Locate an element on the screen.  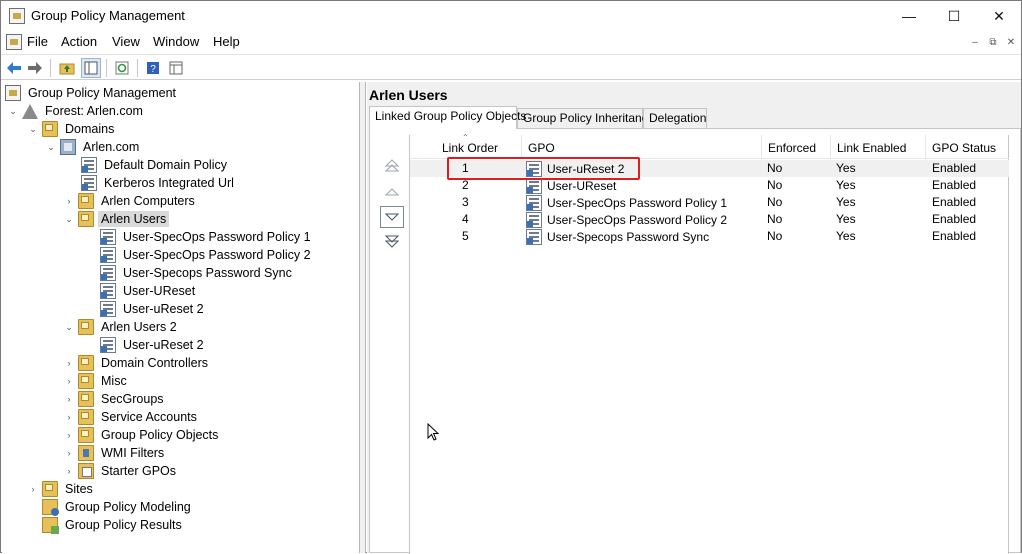
tree-node-group-policy-objects: › Group Policy Objects is located at coordinates (142, 435).